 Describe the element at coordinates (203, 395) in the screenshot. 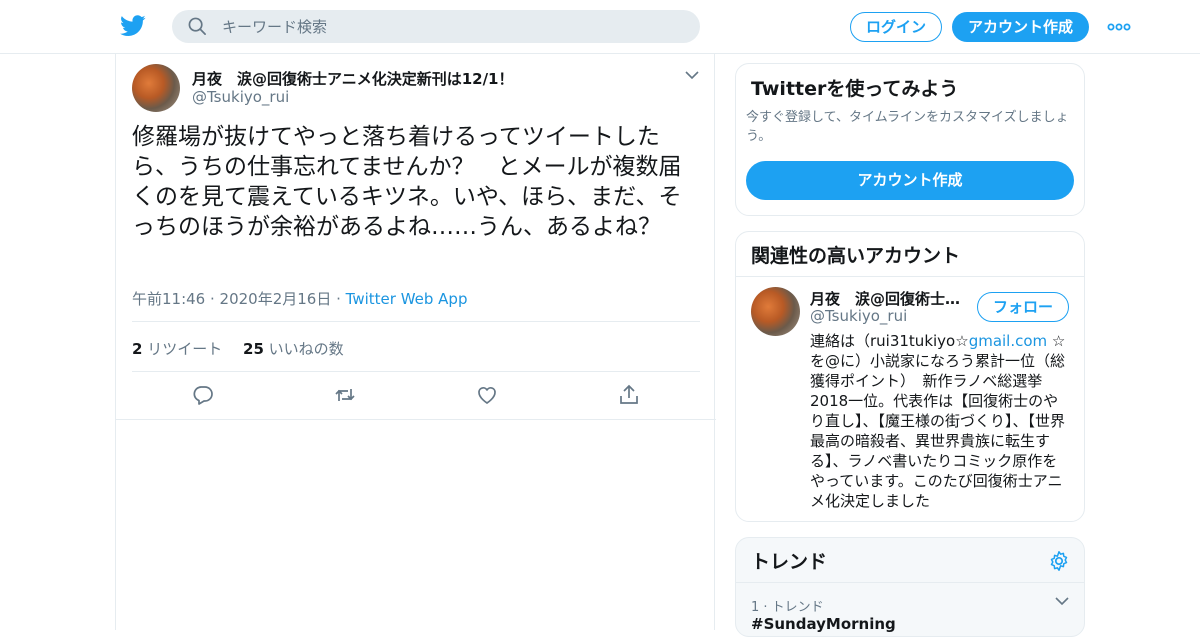

I see `reply-icon` at that location.